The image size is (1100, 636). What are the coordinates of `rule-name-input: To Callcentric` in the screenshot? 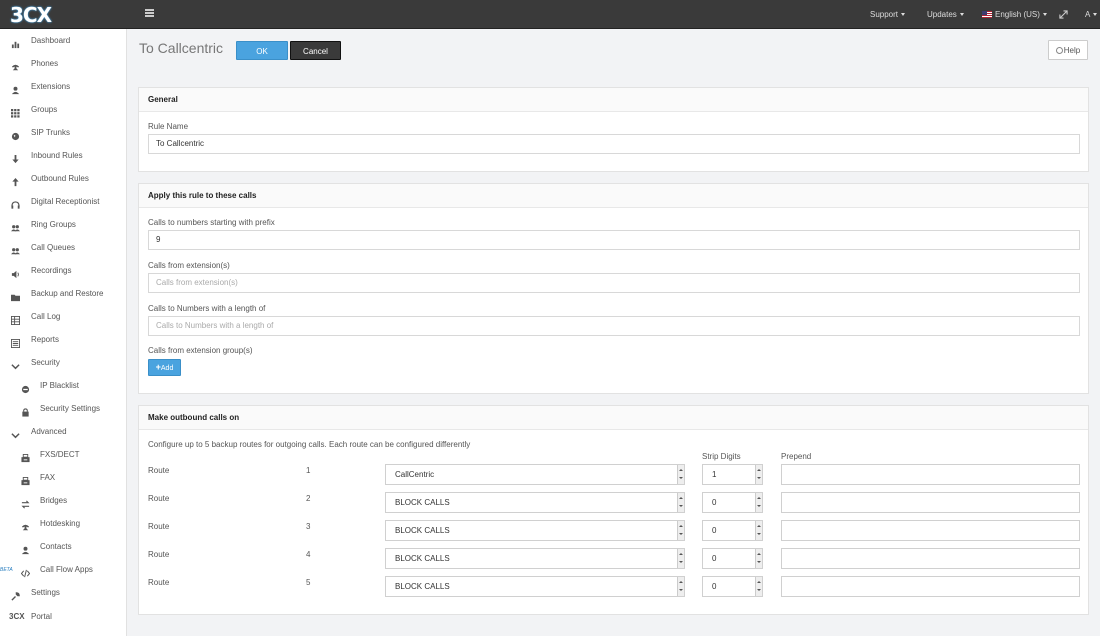 It's located at (614, 144).